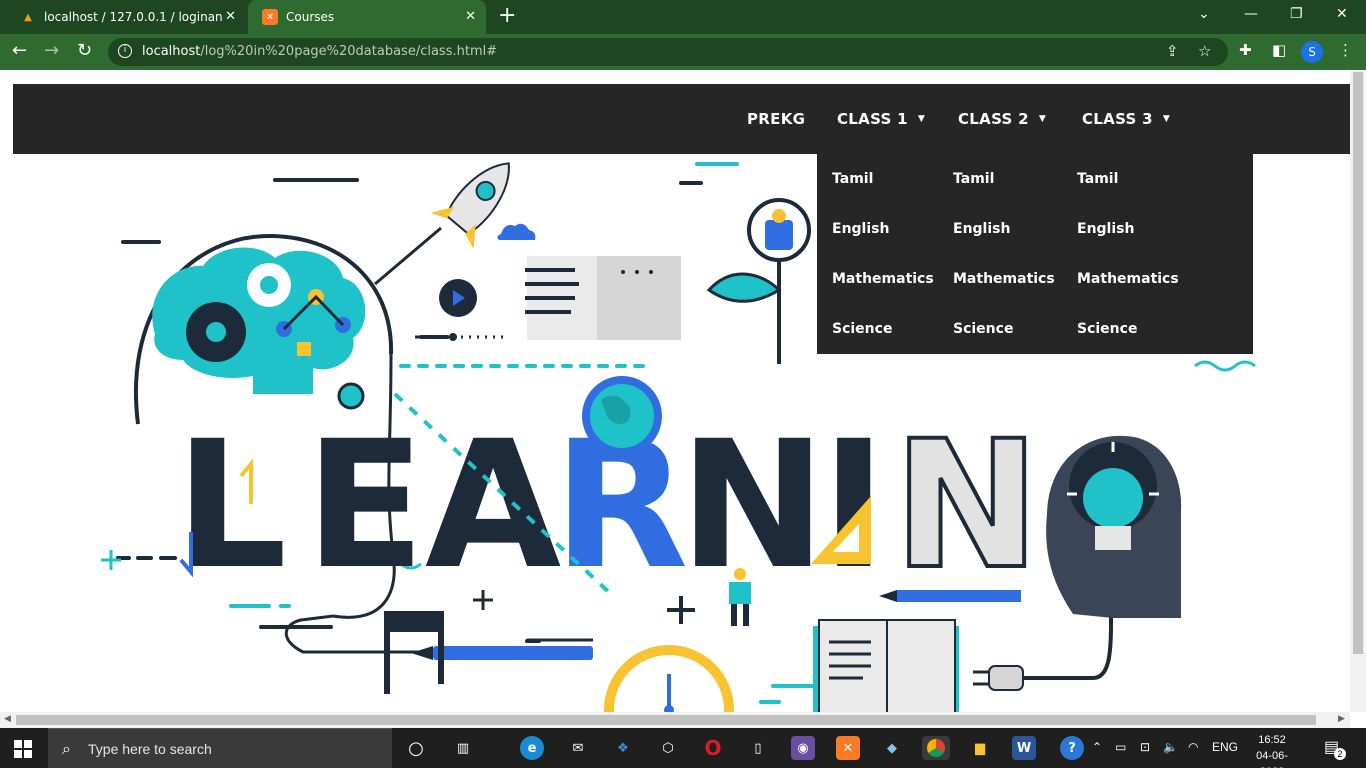  I want to click on close-window-button: ✕, so click(1342, 14).